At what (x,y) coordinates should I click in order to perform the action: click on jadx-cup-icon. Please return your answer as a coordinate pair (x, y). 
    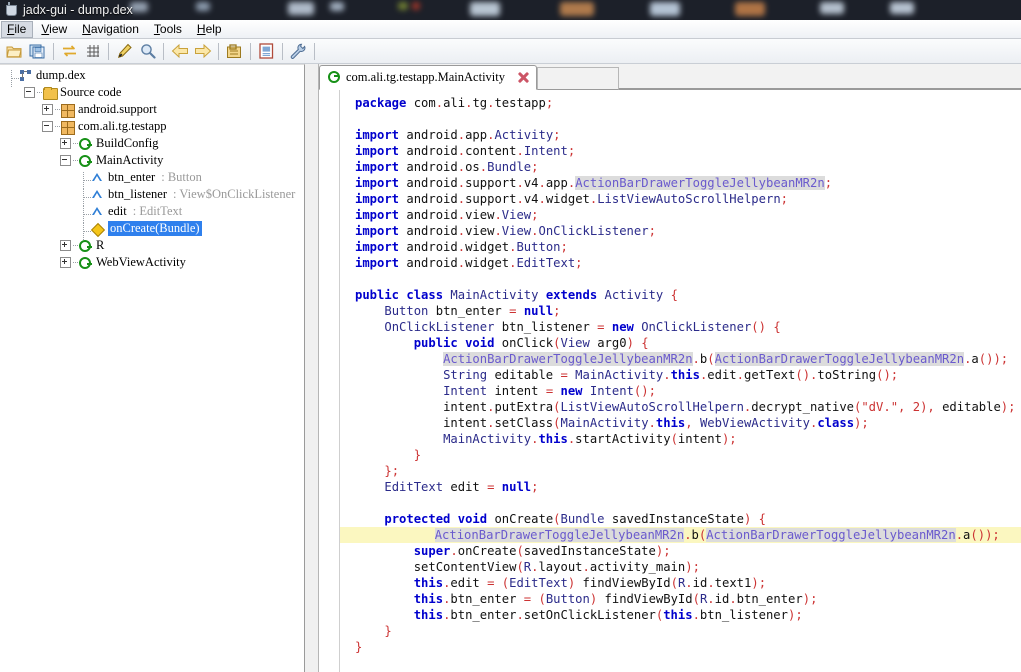
    Looking at the image, I should click on (11, 9).